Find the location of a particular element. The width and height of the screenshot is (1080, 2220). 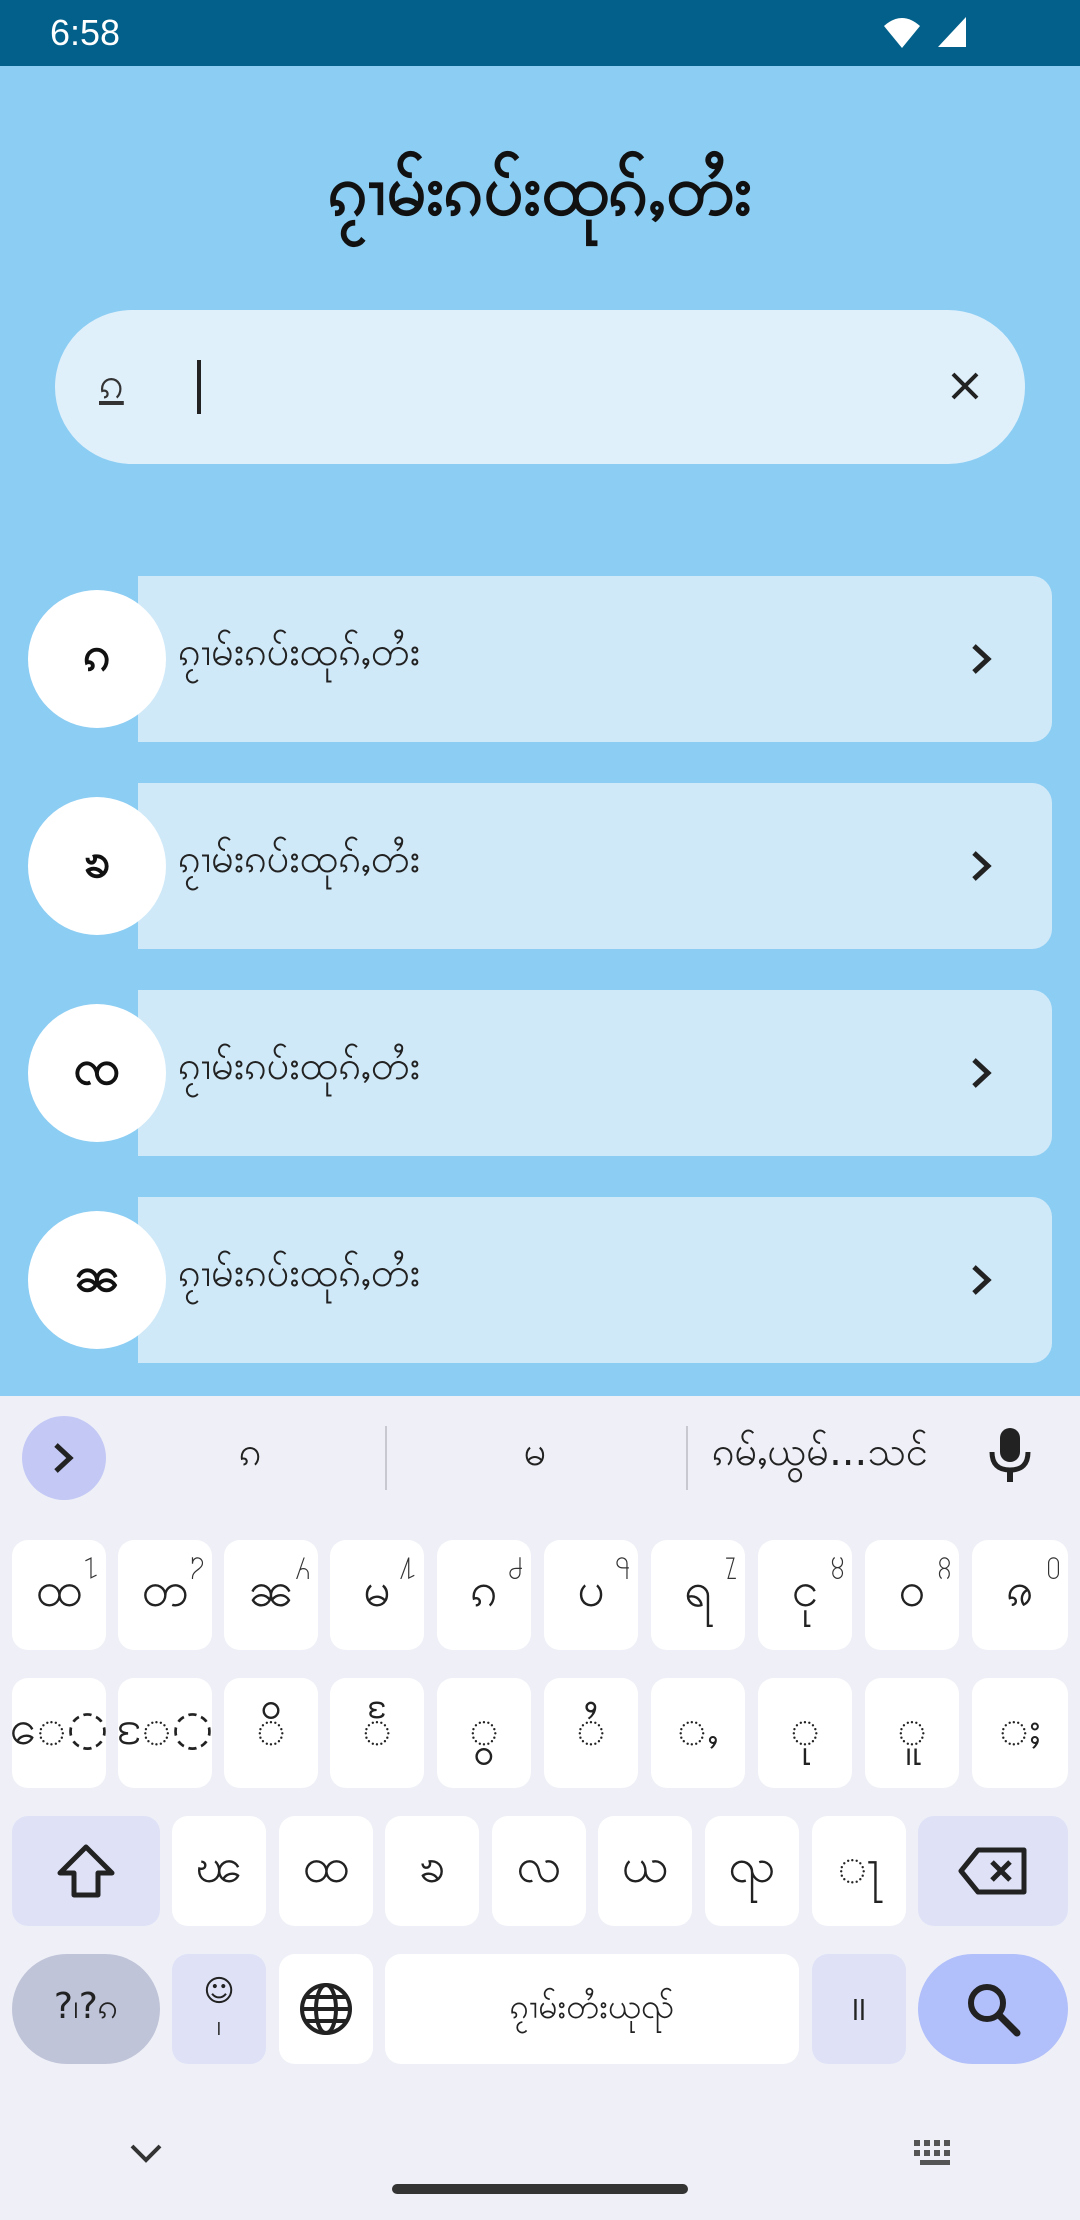

key: ◌ွ is located at coordinates (484, 1733).